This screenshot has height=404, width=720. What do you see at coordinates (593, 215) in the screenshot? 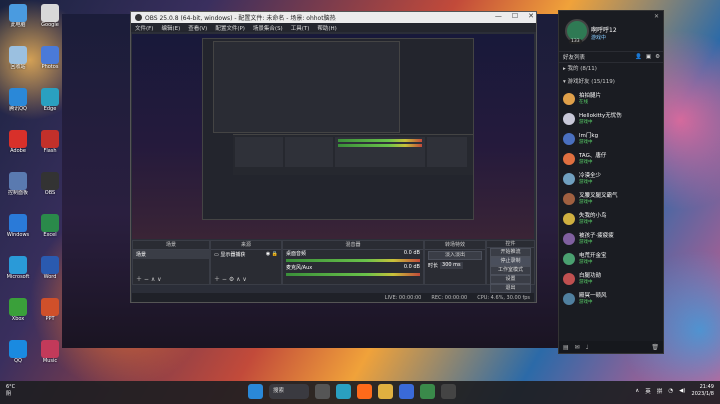
I see `friend-name: 失我的小鸟` at bounding box center [593, 215].